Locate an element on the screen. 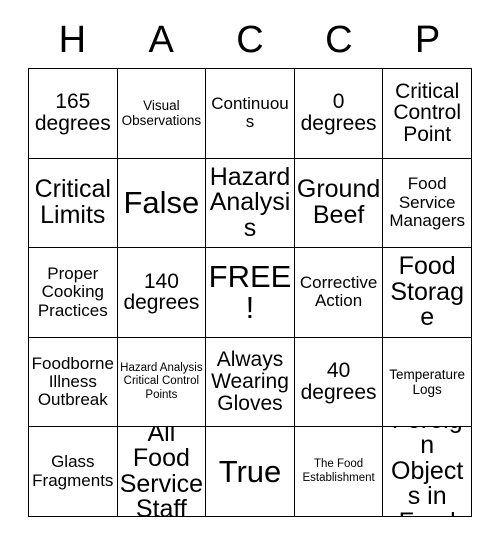  bingo-cell: Ground Beef is located at coordinates (339, 203).